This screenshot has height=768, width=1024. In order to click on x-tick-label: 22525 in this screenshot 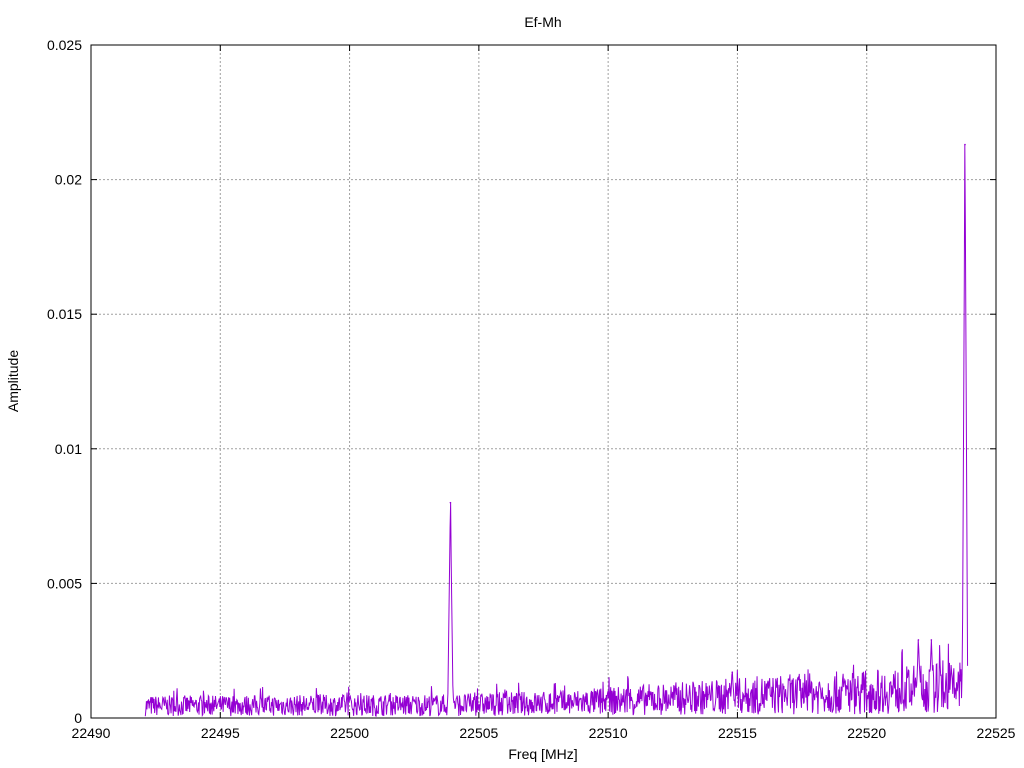, I will do `click(996, 733)`.